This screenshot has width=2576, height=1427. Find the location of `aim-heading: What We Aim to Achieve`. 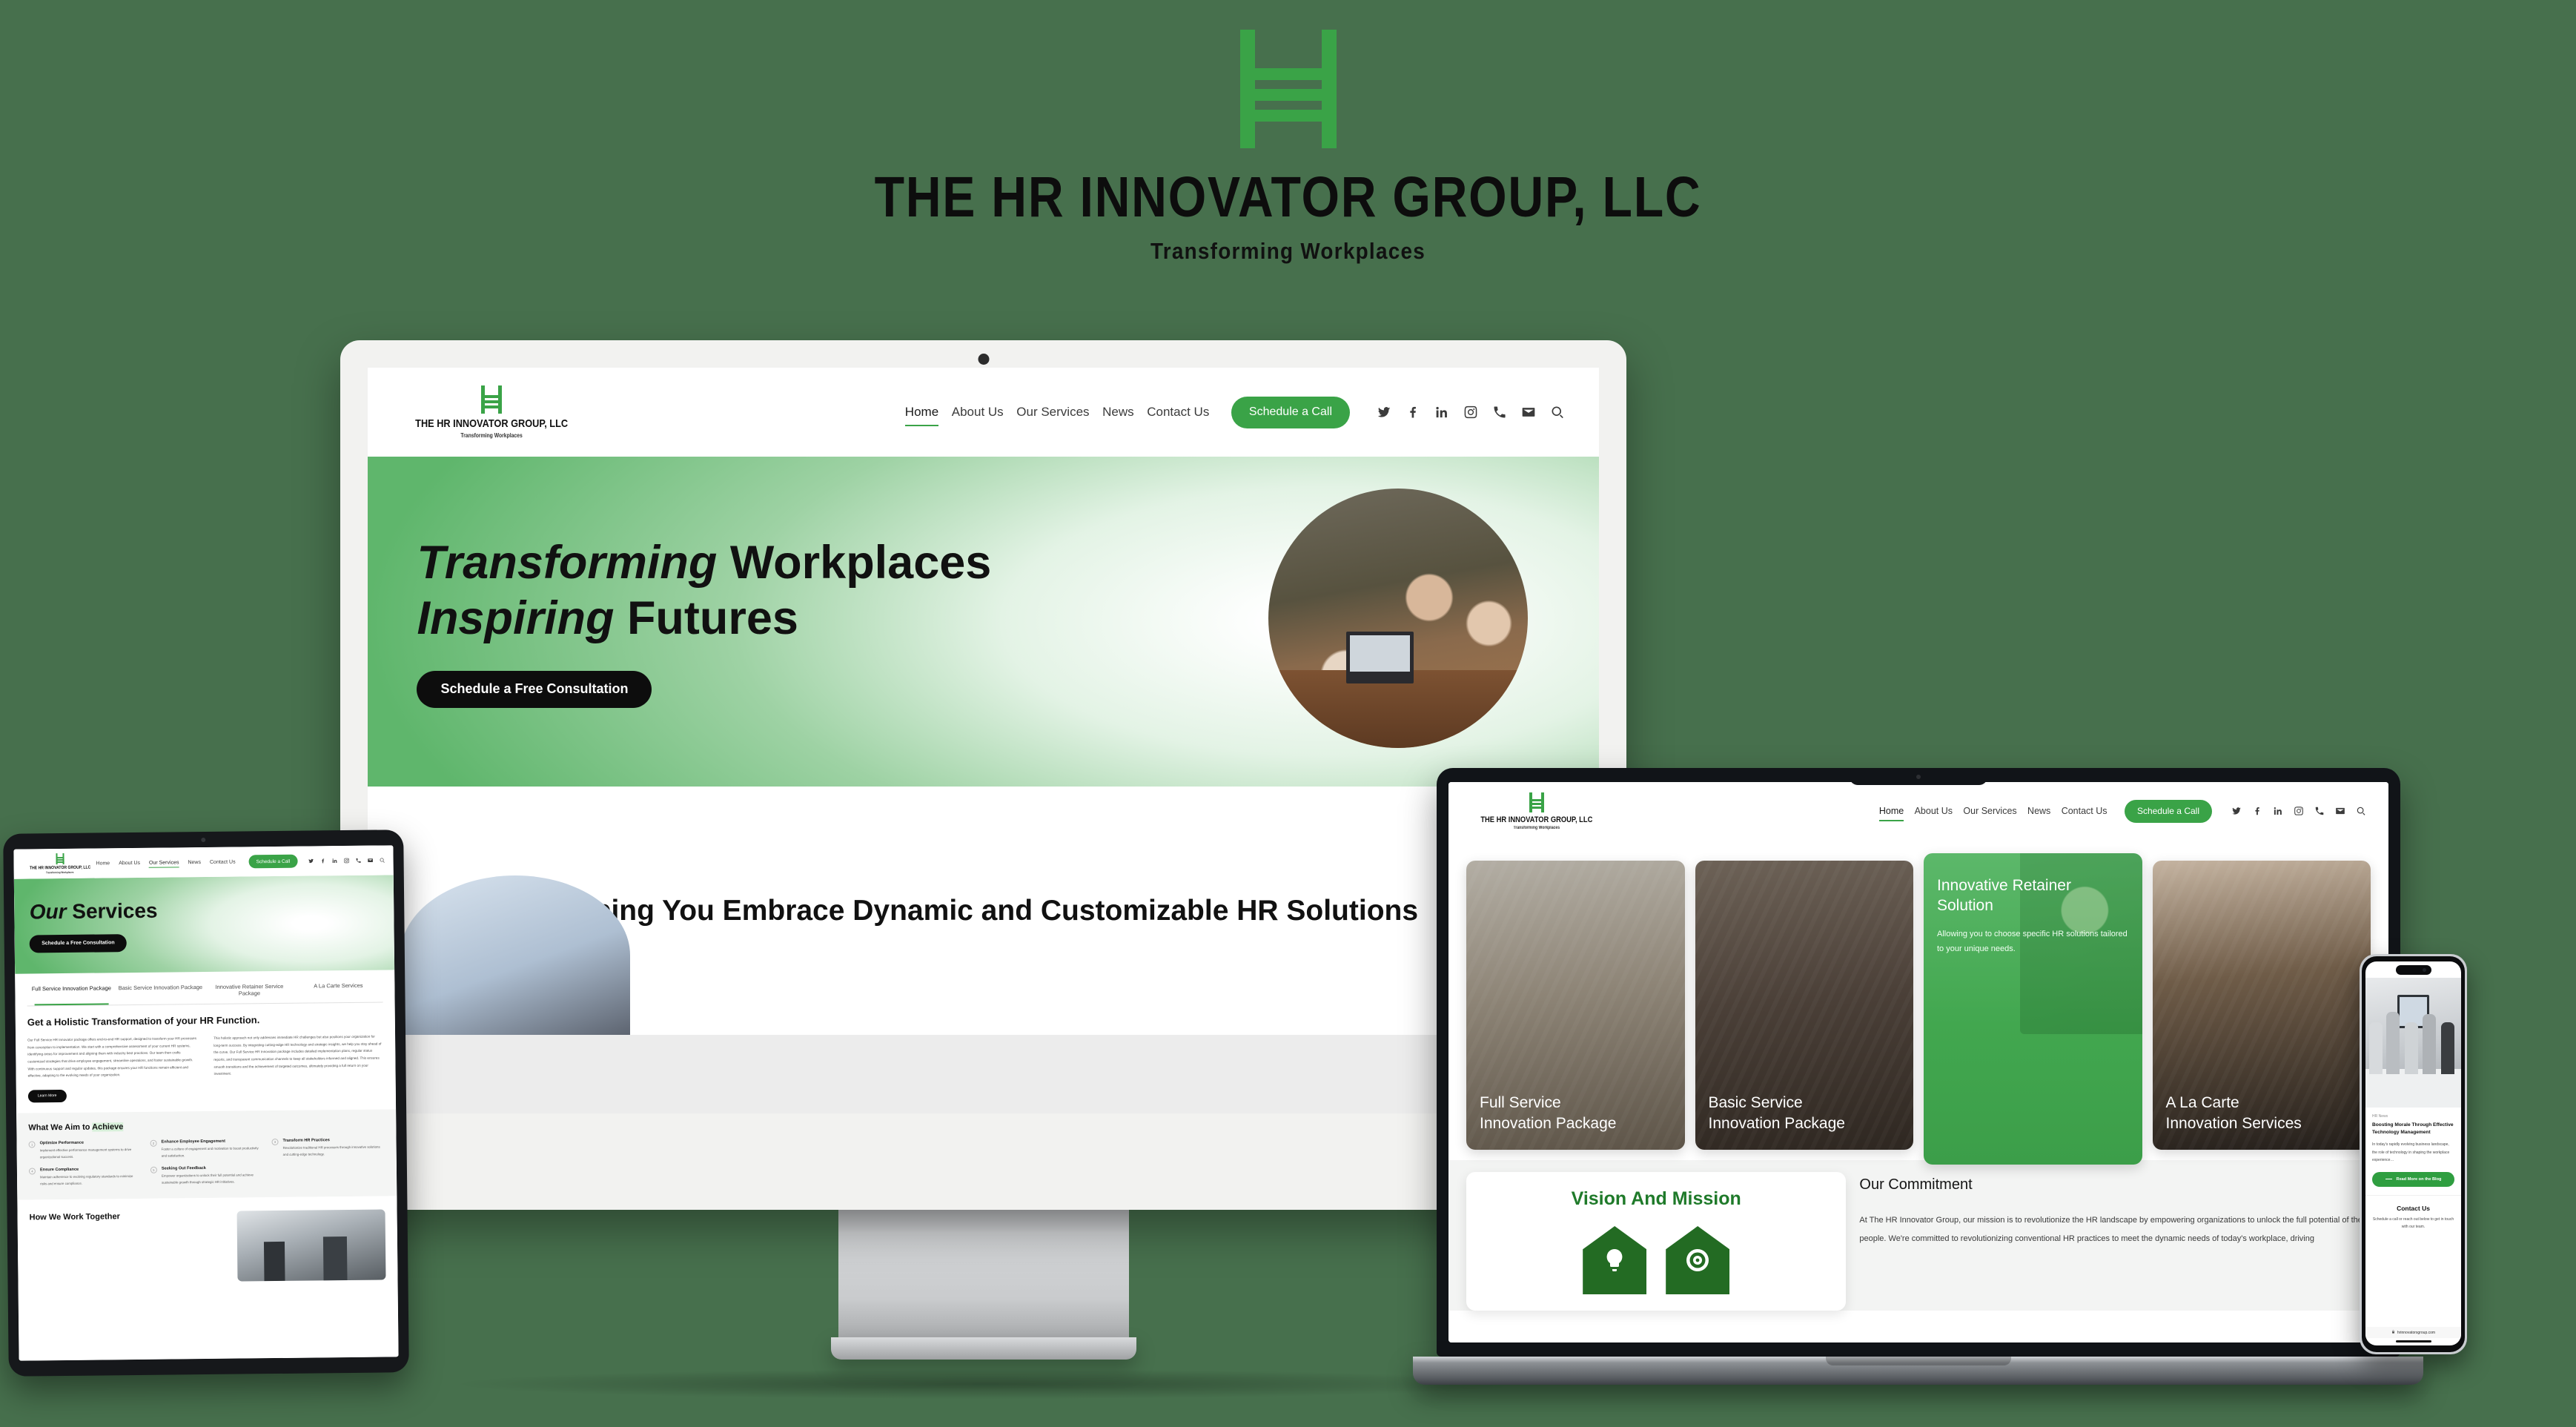

aim-heading: What We Aim to Achieve is located at coordinates (206, 1125).